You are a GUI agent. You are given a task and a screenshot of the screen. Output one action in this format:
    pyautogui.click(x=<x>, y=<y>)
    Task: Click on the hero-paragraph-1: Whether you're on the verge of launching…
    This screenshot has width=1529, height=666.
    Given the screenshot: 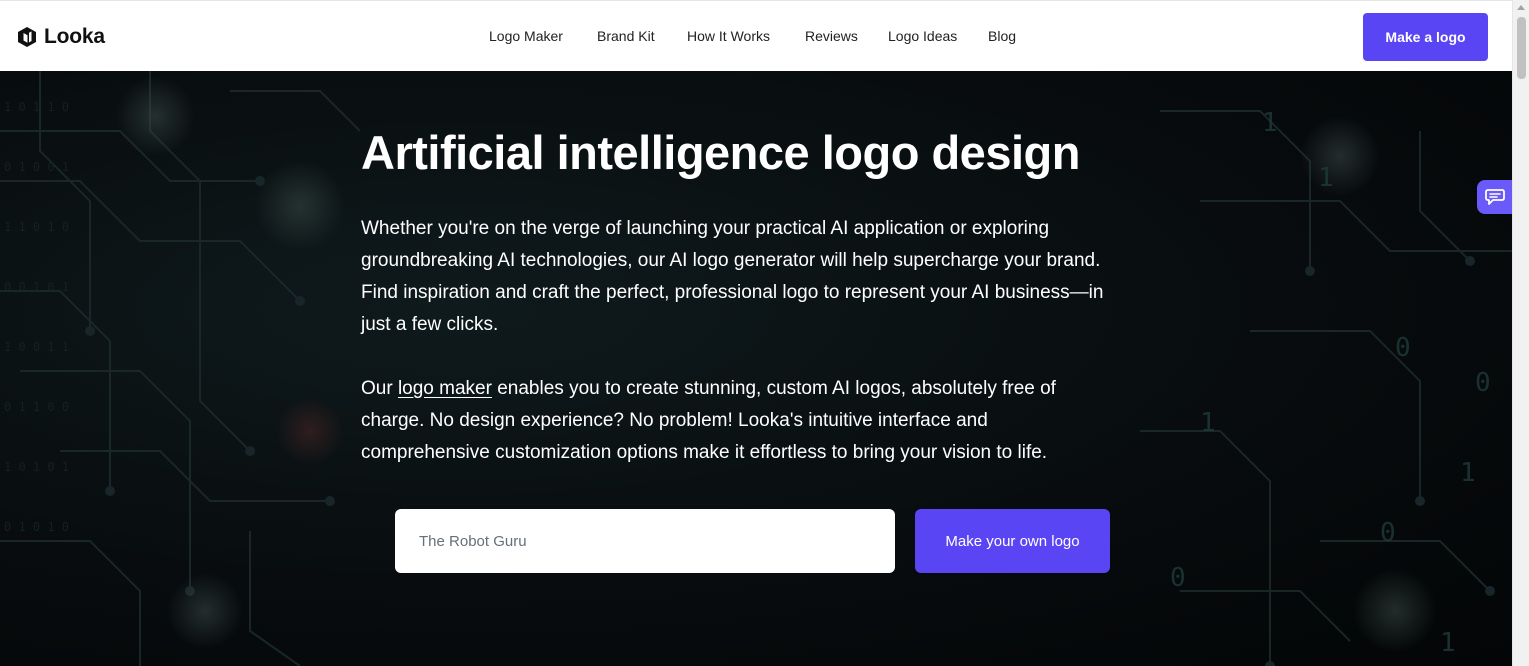 What is the action you would take?
    pyautogui.click(x=732, y=276)
    